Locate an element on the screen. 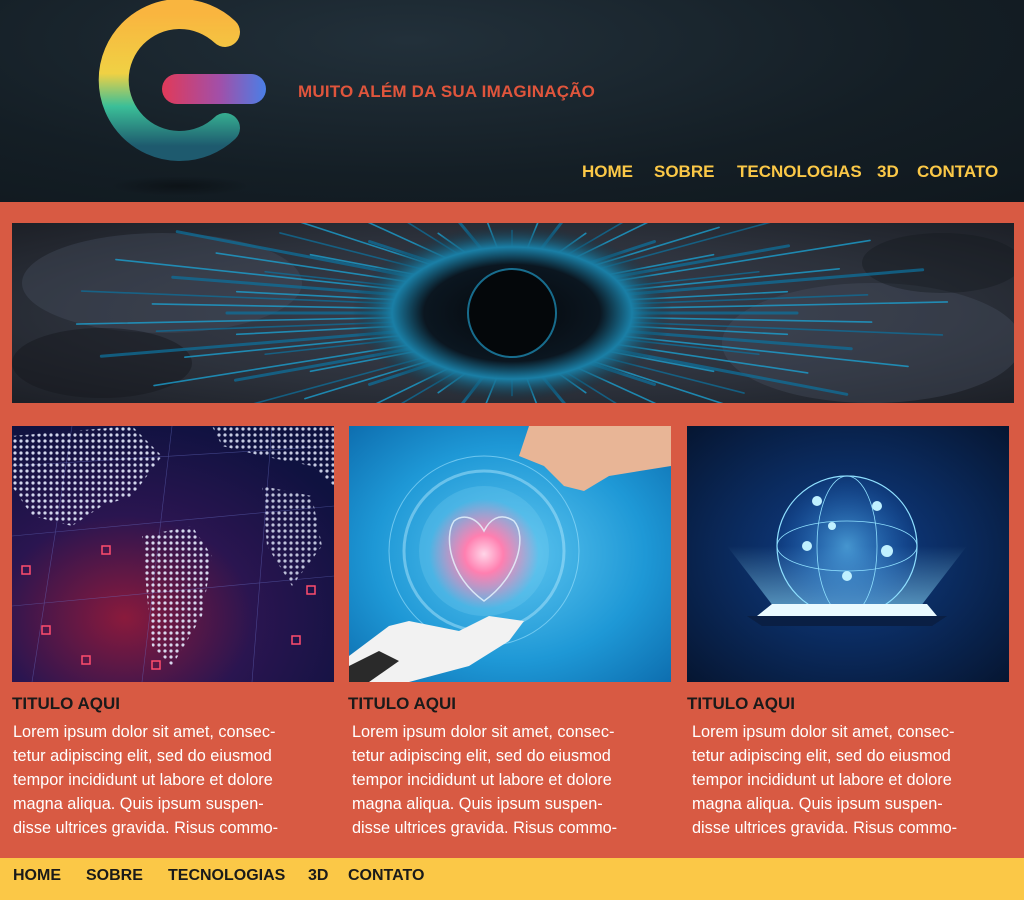 The height and width of the screenshot is (900, 1024). site-tagline: MUITO ALÉM DA SUA IMAGINAÇÃO is located at coordinates (447, 91).